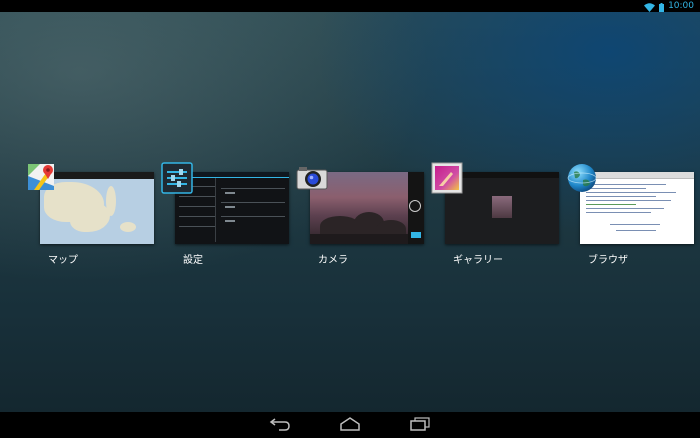 The width and height of the screenshot is (700, 438). I want to click on wifi-icon, so click(650, 8).